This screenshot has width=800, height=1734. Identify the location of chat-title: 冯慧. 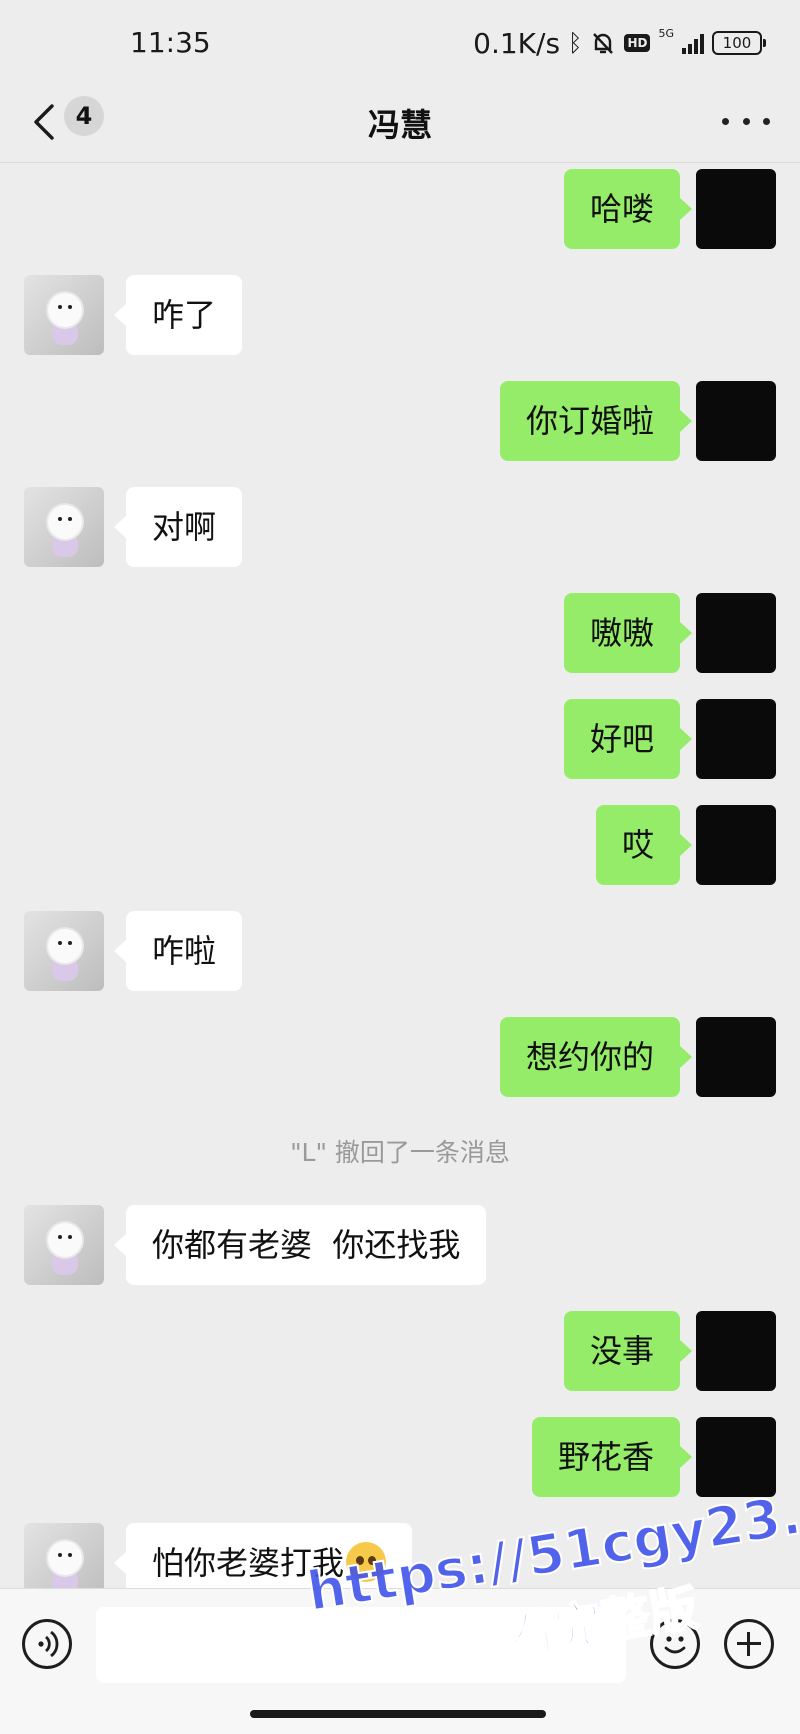
(399, 125).